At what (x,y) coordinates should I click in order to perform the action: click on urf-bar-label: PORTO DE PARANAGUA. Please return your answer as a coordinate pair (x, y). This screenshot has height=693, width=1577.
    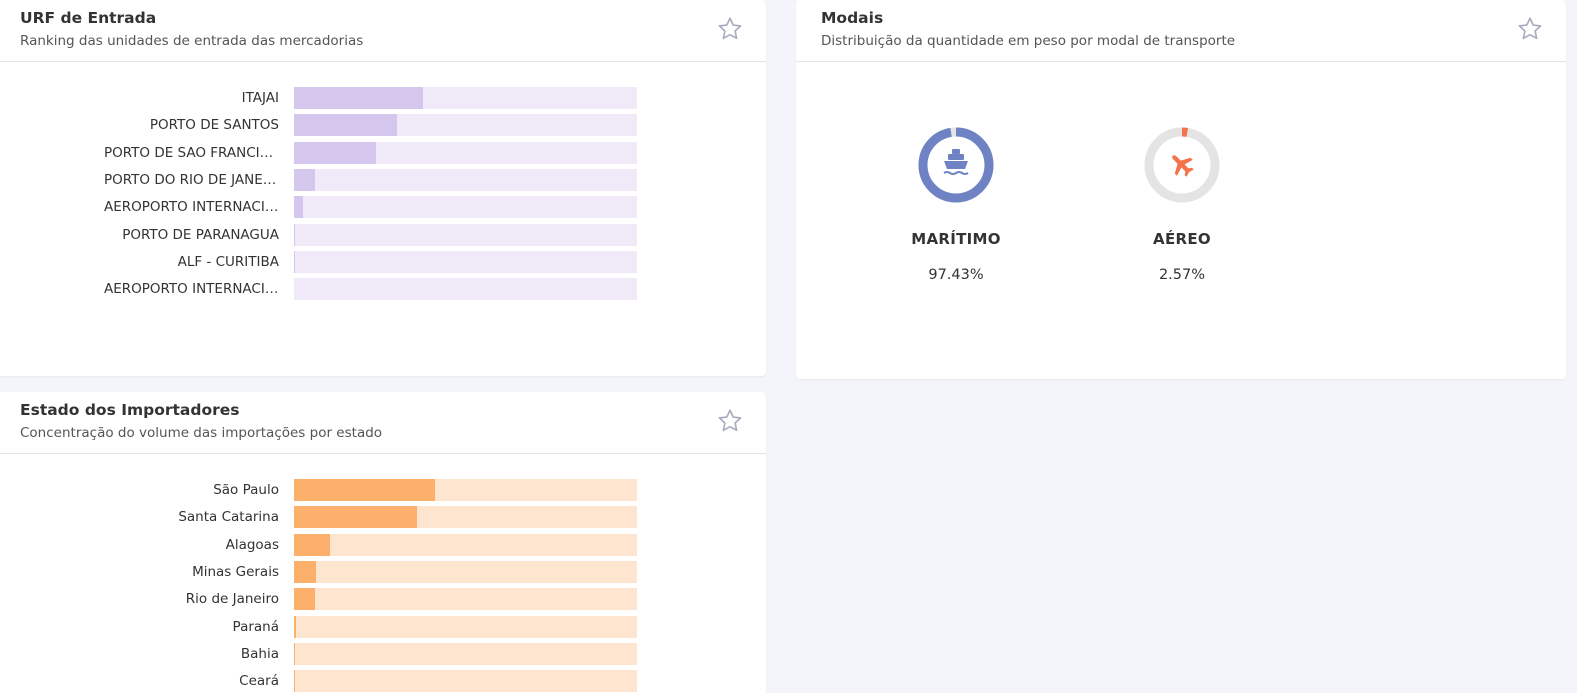
    Looking at the image, I should click on (200, 234).